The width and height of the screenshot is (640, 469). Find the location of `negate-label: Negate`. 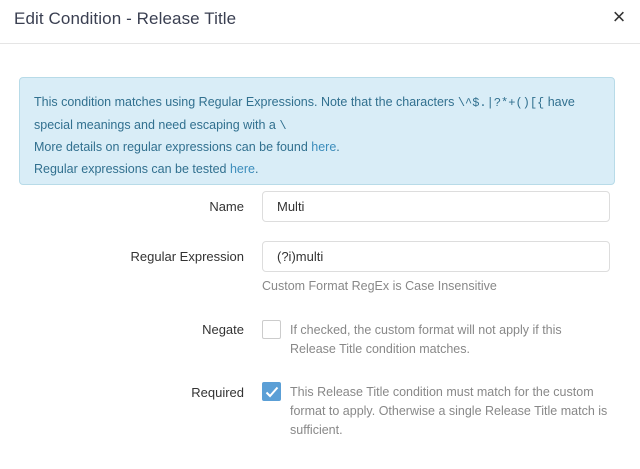

negate-label: Negate is located at coordinates (223, 329).